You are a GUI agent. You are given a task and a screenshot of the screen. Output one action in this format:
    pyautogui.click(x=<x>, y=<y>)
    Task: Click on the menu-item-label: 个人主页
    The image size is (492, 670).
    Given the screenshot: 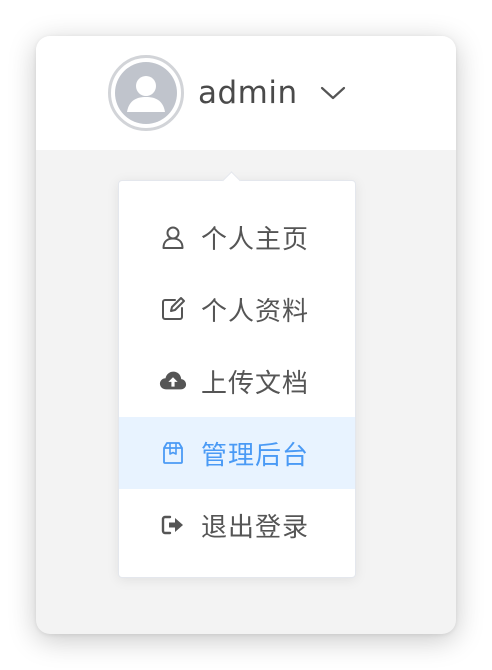 What is the action you would take?
    pyautogui.click(x=255, y=239)
    